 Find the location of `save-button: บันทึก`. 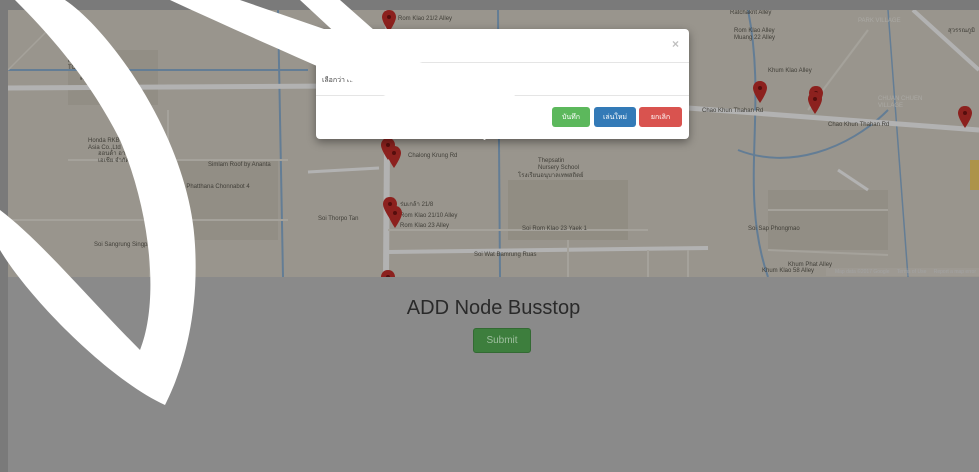

save-button: บันทึก is located at coordinates (571, 117).